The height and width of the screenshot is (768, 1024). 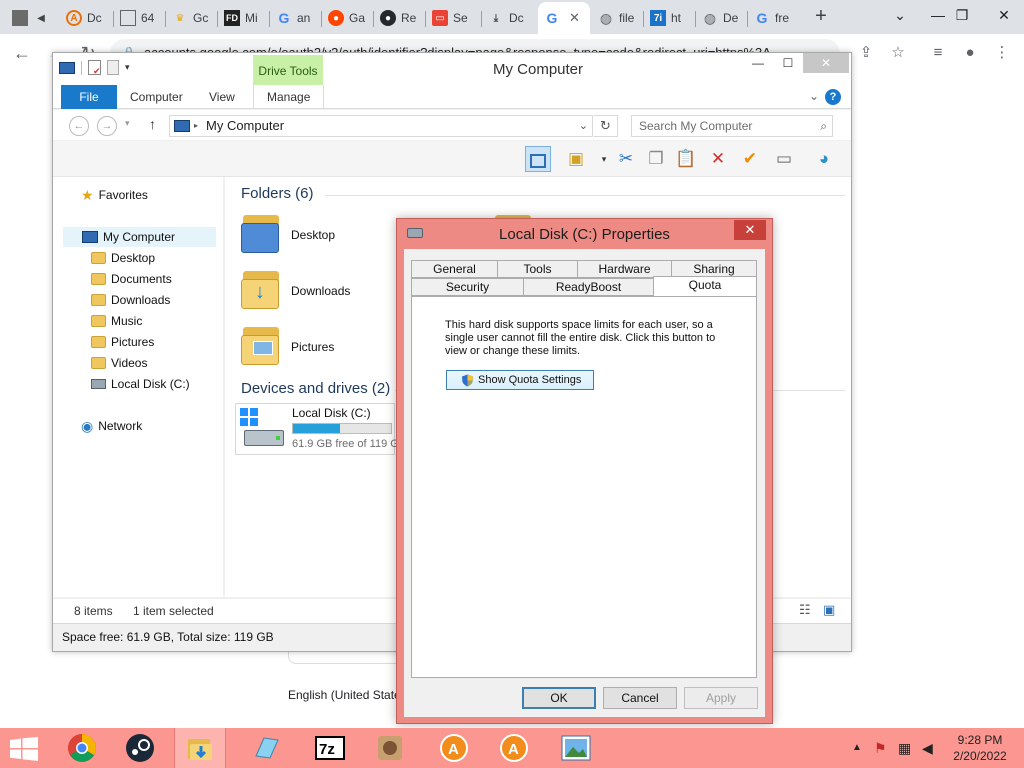 I want to click on close-button: ✕, so click(x=826, y=63).